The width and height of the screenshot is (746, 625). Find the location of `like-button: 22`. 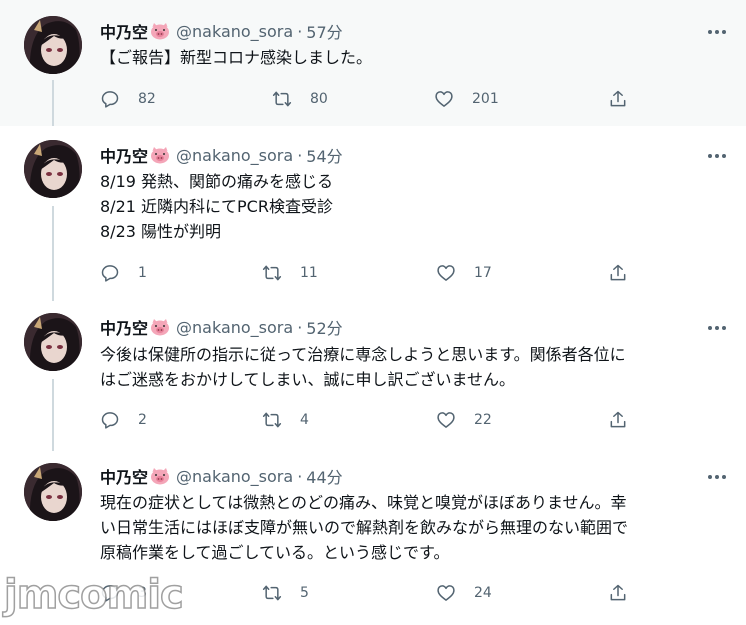

like-button: 22 is located at coordinates (464, 420).